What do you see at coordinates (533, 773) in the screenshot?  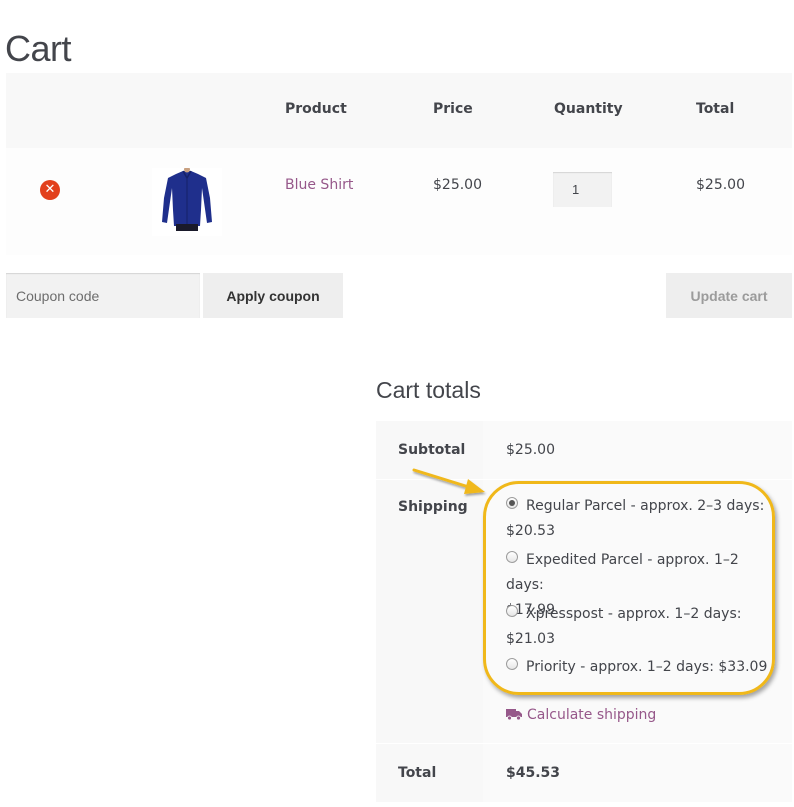 I see `total-value: $45.53` at bounding box center [533, 773].